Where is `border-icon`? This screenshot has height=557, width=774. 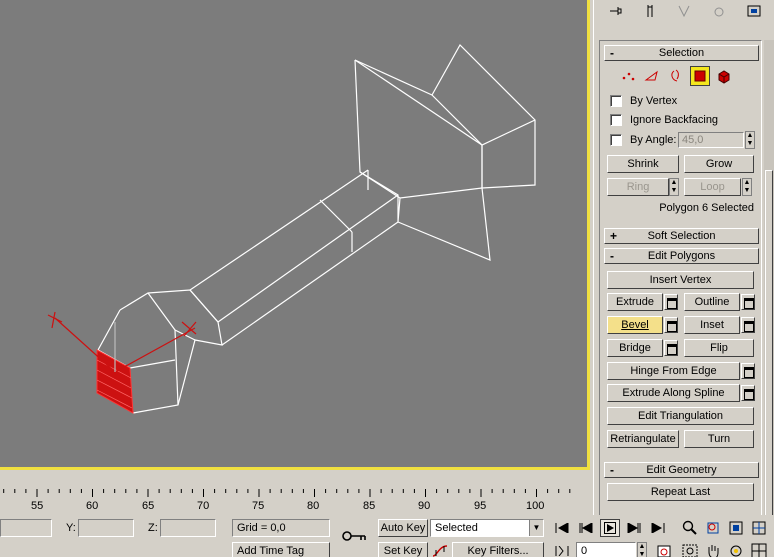 border-icon is located at coordinates (676, 76).